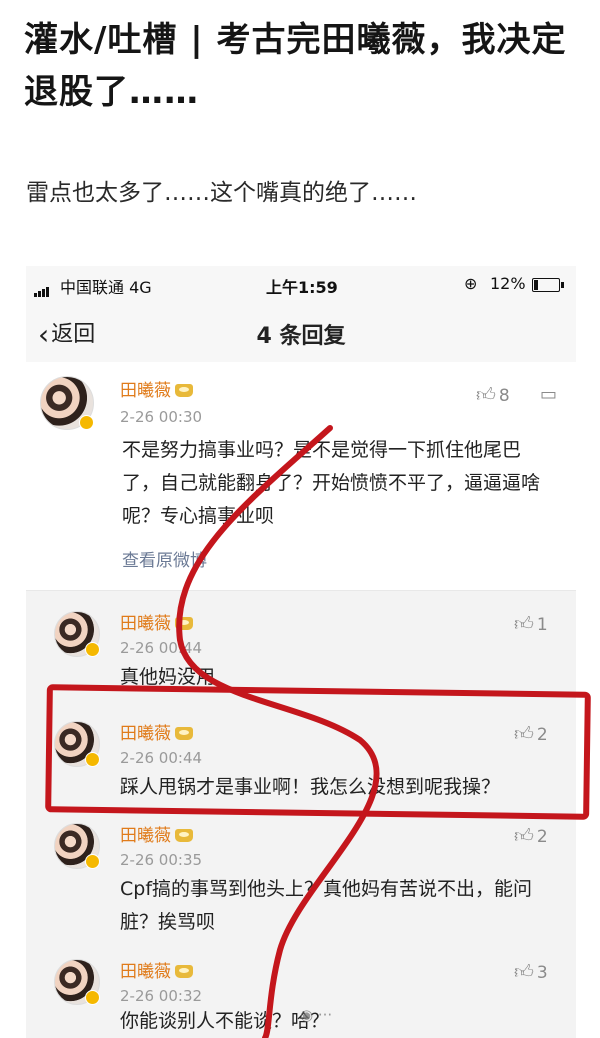 The height and width of the screenshot is (1038, 600). What do you see at coordinates (164, 558) in the screenshot?
I see `view-original-link: 查看原微博` at bounding box center [164, 558].